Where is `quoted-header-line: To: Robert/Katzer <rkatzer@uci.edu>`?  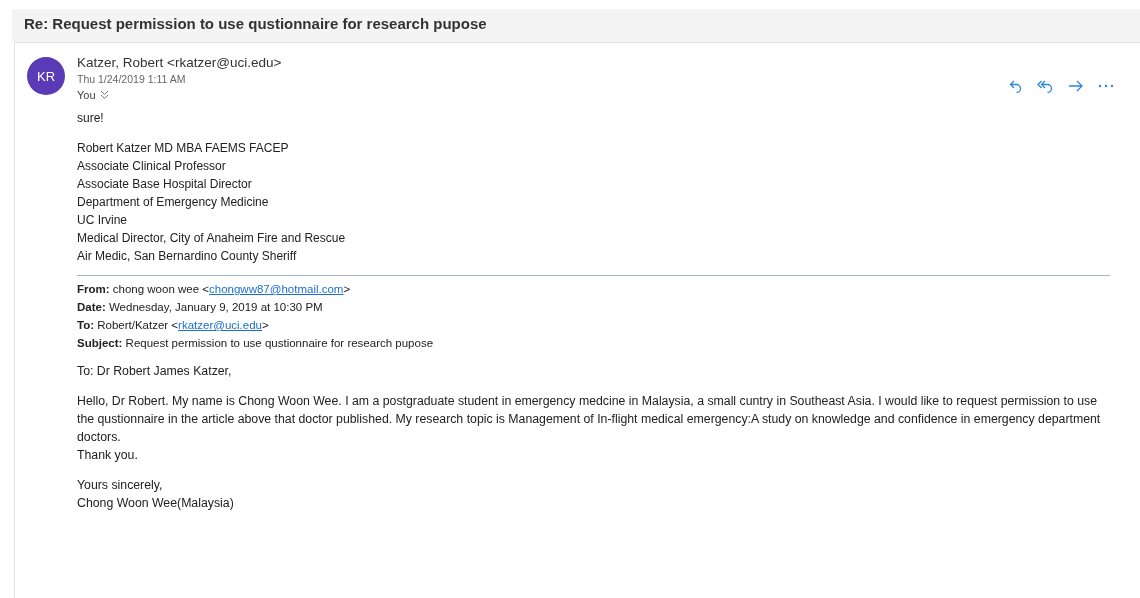
quoted-header-line: To: Robert/Katzer <rkatzer@uci.edu> is located at coordinates (173, 325).